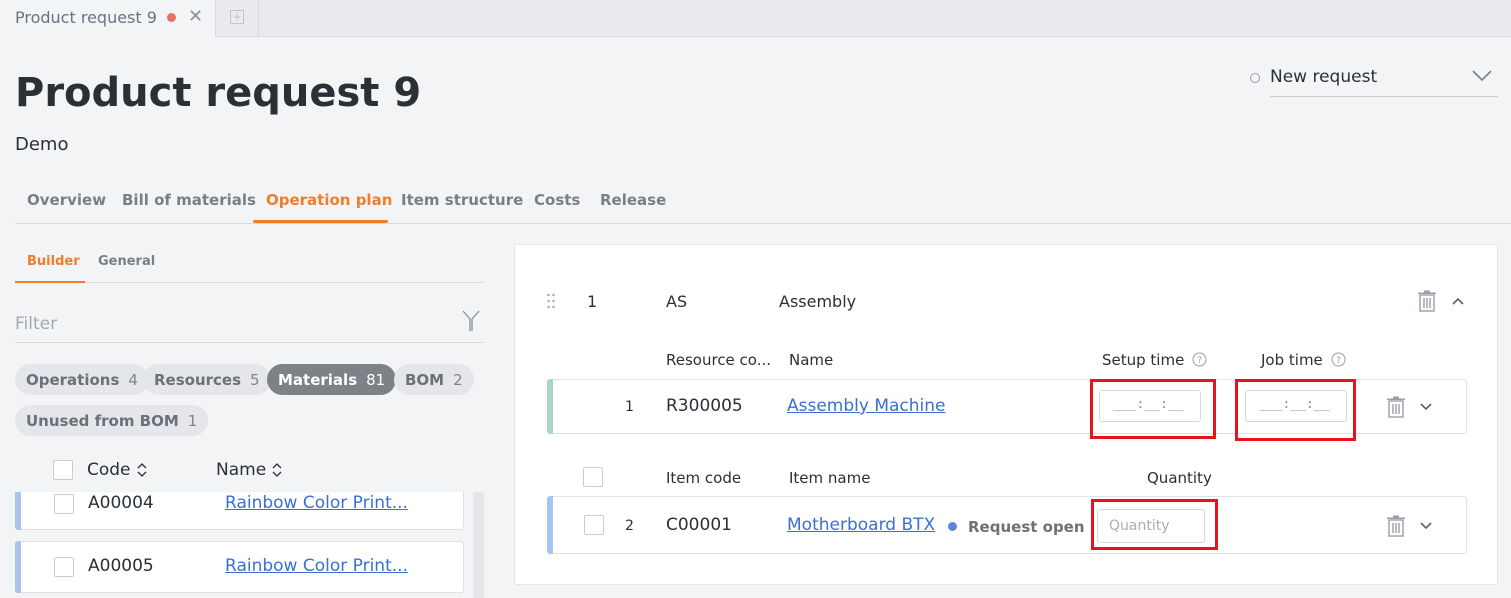 This screenshot has width=1511, height=598. Describe the element at coordinates (53, 261) in the screenshot. I see `subtab-builder: Builder` at that location.